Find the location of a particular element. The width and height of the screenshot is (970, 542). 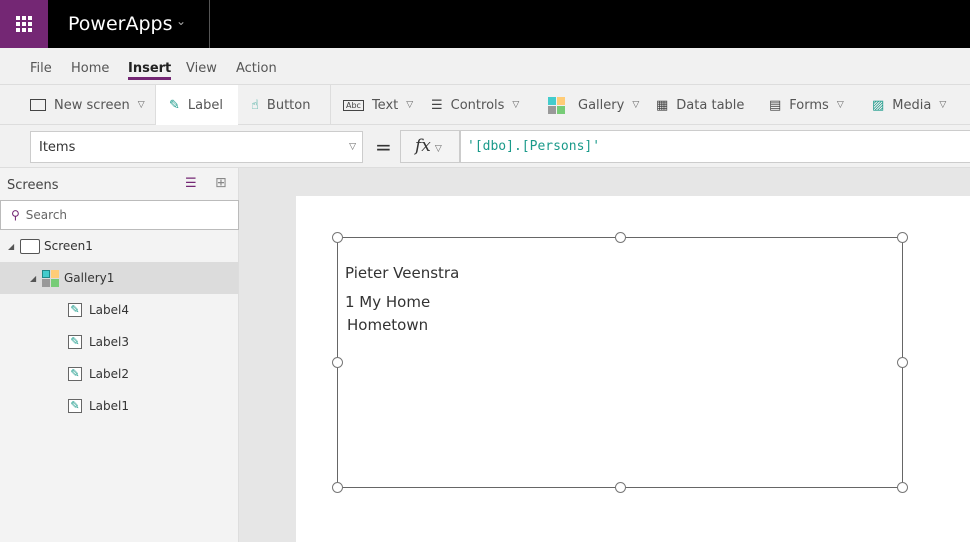

property-dropdown: Items ▽ is located at coordinates (196, 147).